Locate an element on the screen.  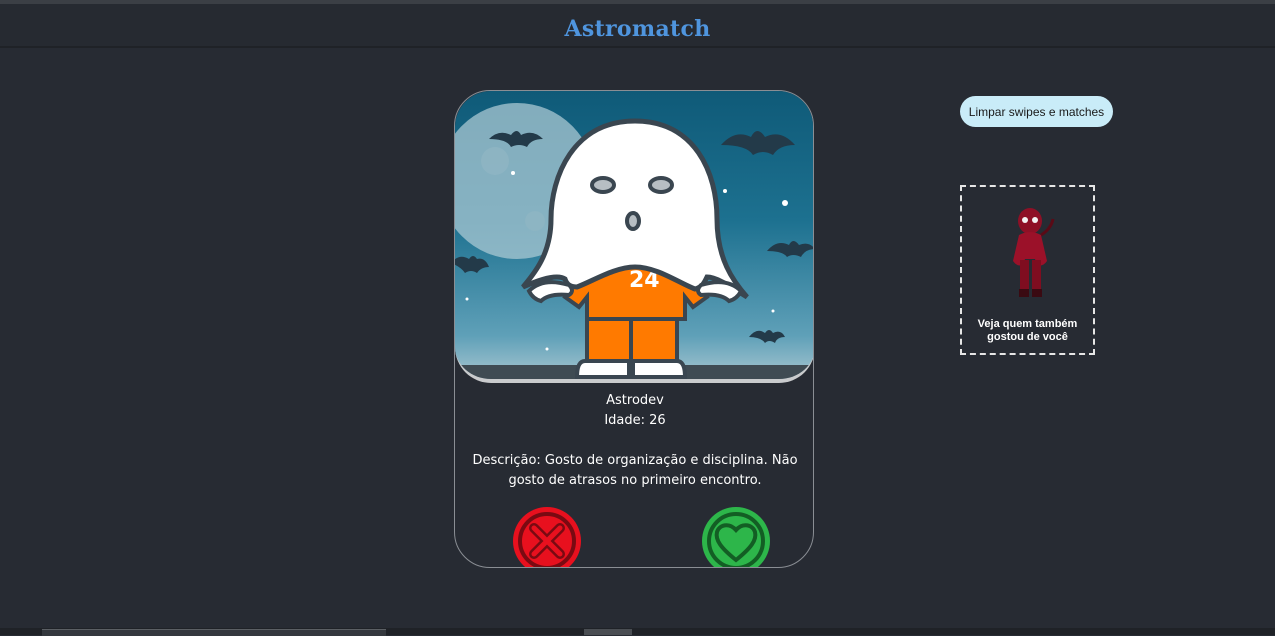
view-matches-box: Veja quem também gostou de você is located at coordinates (1027, 270).